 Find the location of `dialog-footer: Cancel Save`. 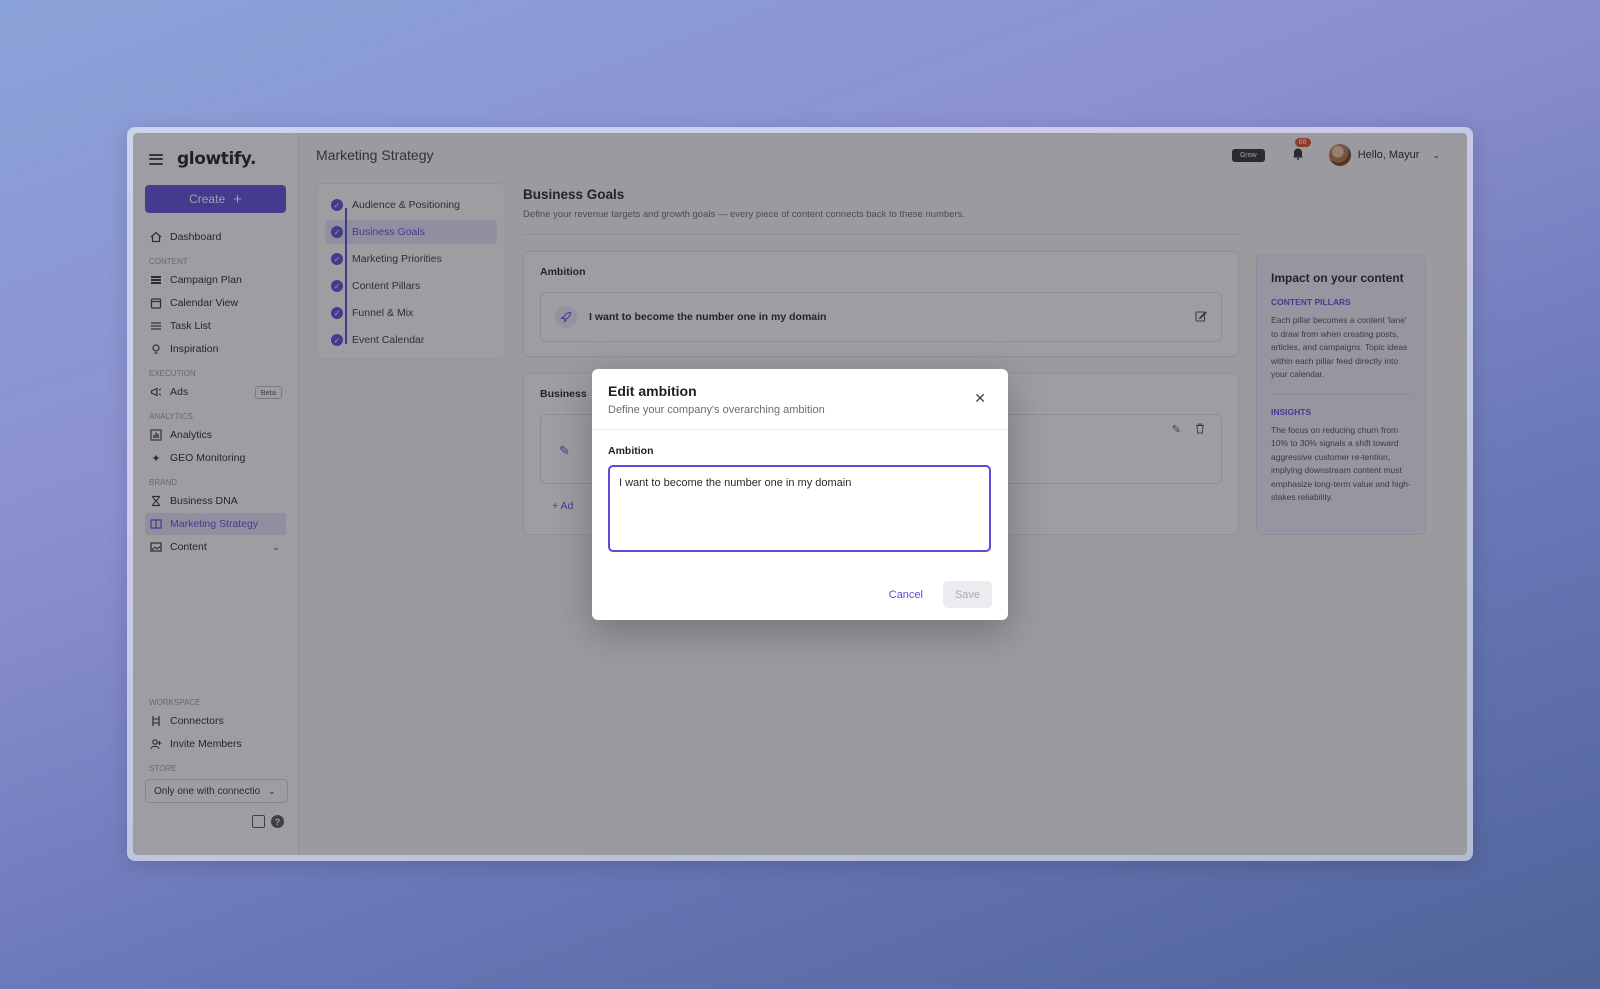

dialog-footer: Cancel Save is located at coordinates (940, 594).